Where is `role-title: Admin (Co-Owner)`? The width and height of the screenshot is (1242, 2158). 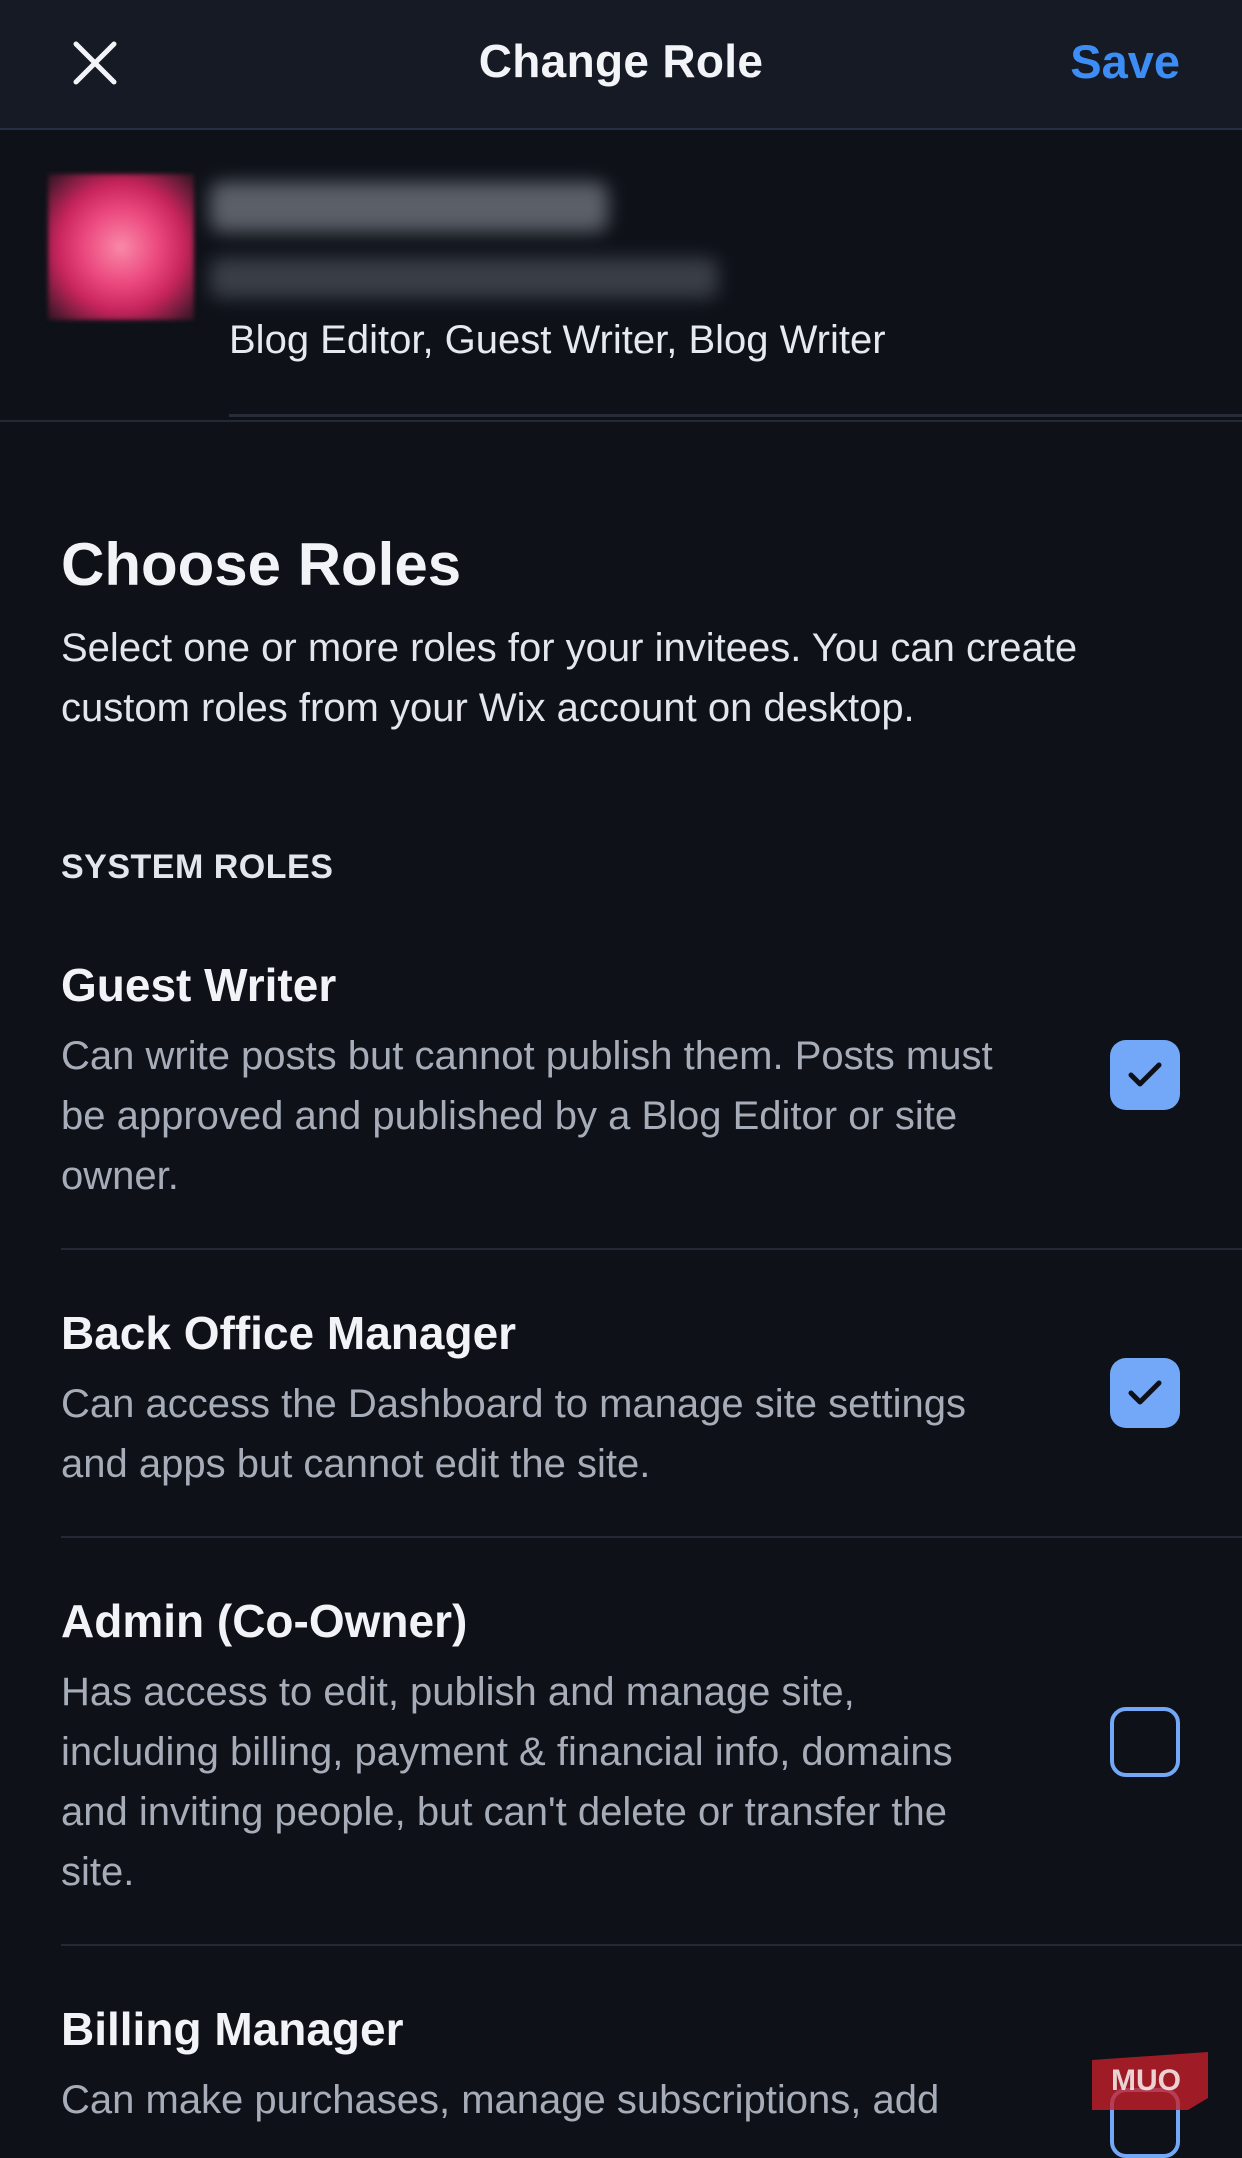
role-title: Admin (Co-Owner) is located at coordinates (264, 1621).